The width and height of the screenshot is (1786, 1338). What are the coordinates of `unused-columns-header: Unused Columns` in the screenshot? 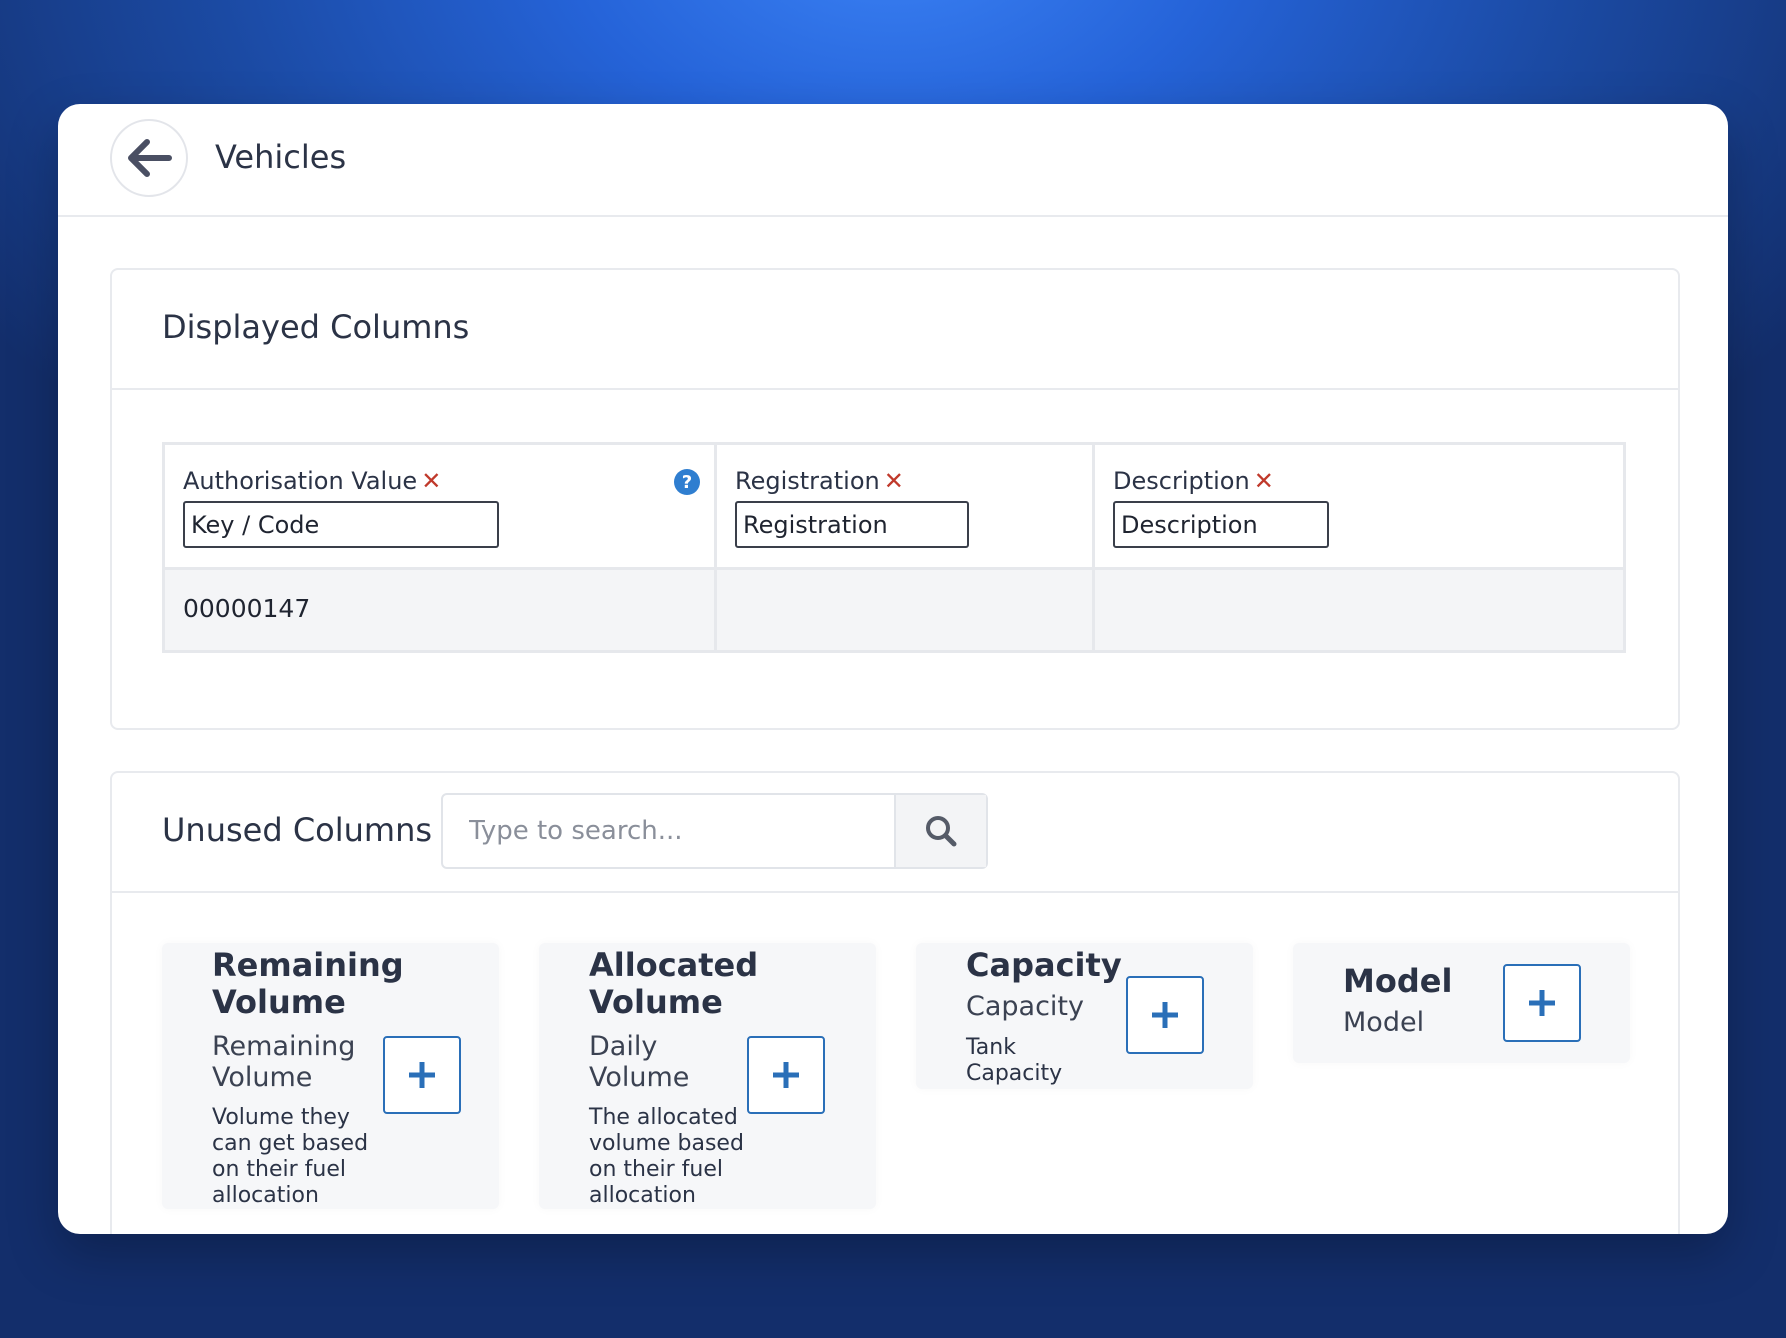 It's located at (895, 833).